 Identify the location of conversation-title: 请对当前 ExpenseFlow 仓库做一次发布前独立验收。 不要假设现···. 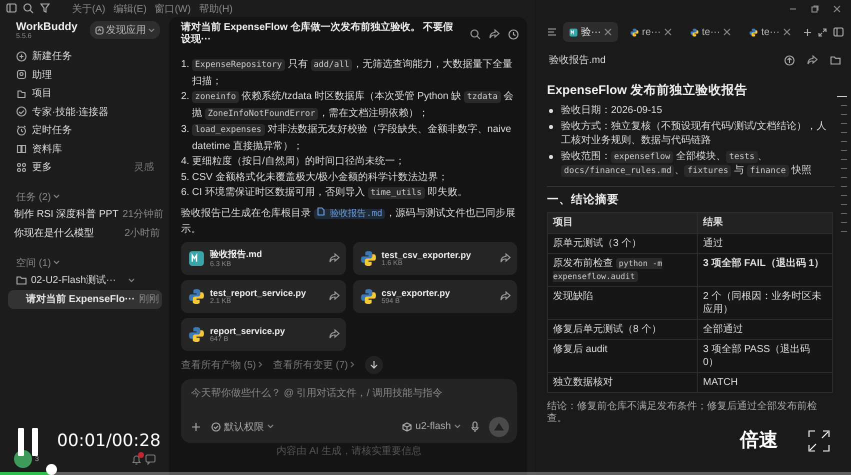
(317, 34).